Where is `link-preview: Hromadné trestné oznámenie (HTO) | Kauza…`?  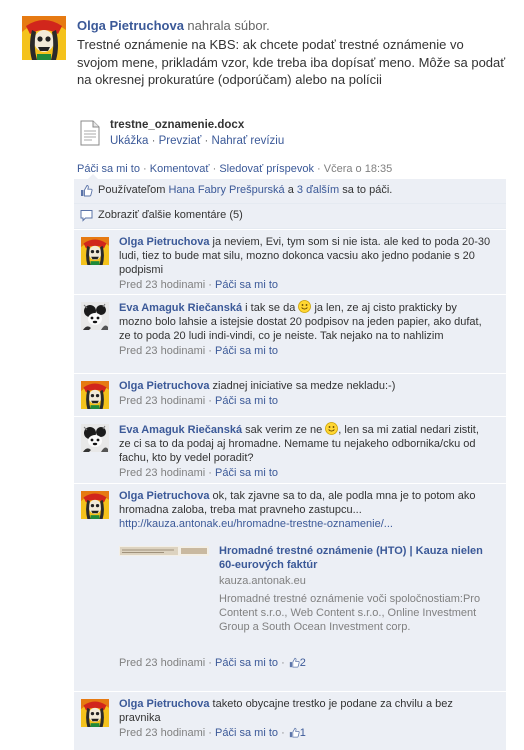 link-preview: Hromadné trestné oznámenie (HTO) | Kauza… is located at coordinates (305, 599).